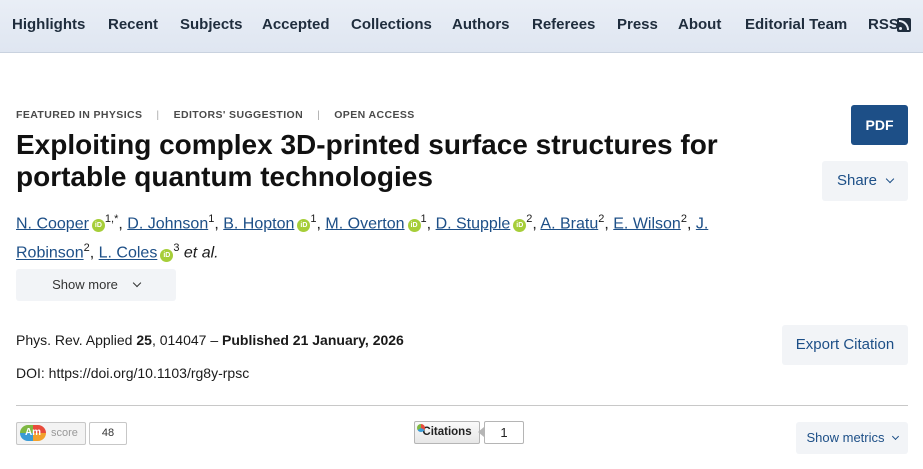 Image resolution: width=923 pixels, height=469 pixels. Describe the element at coordinates (85, 284) in the screenshot. I see `show-more-label: Show more` at that location.